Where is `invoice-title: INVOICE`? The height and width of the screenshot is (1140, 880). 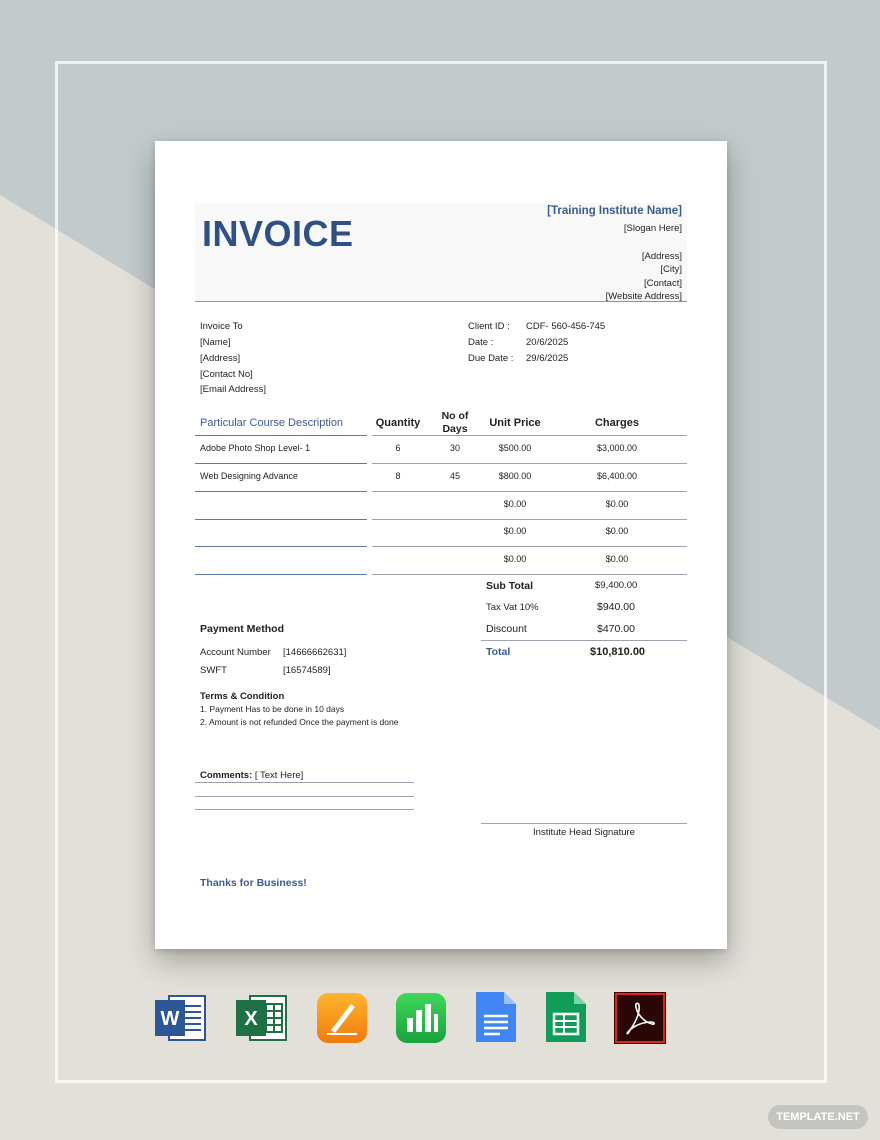
invoice-title: INVOICE is located at coordinates (278, 233).